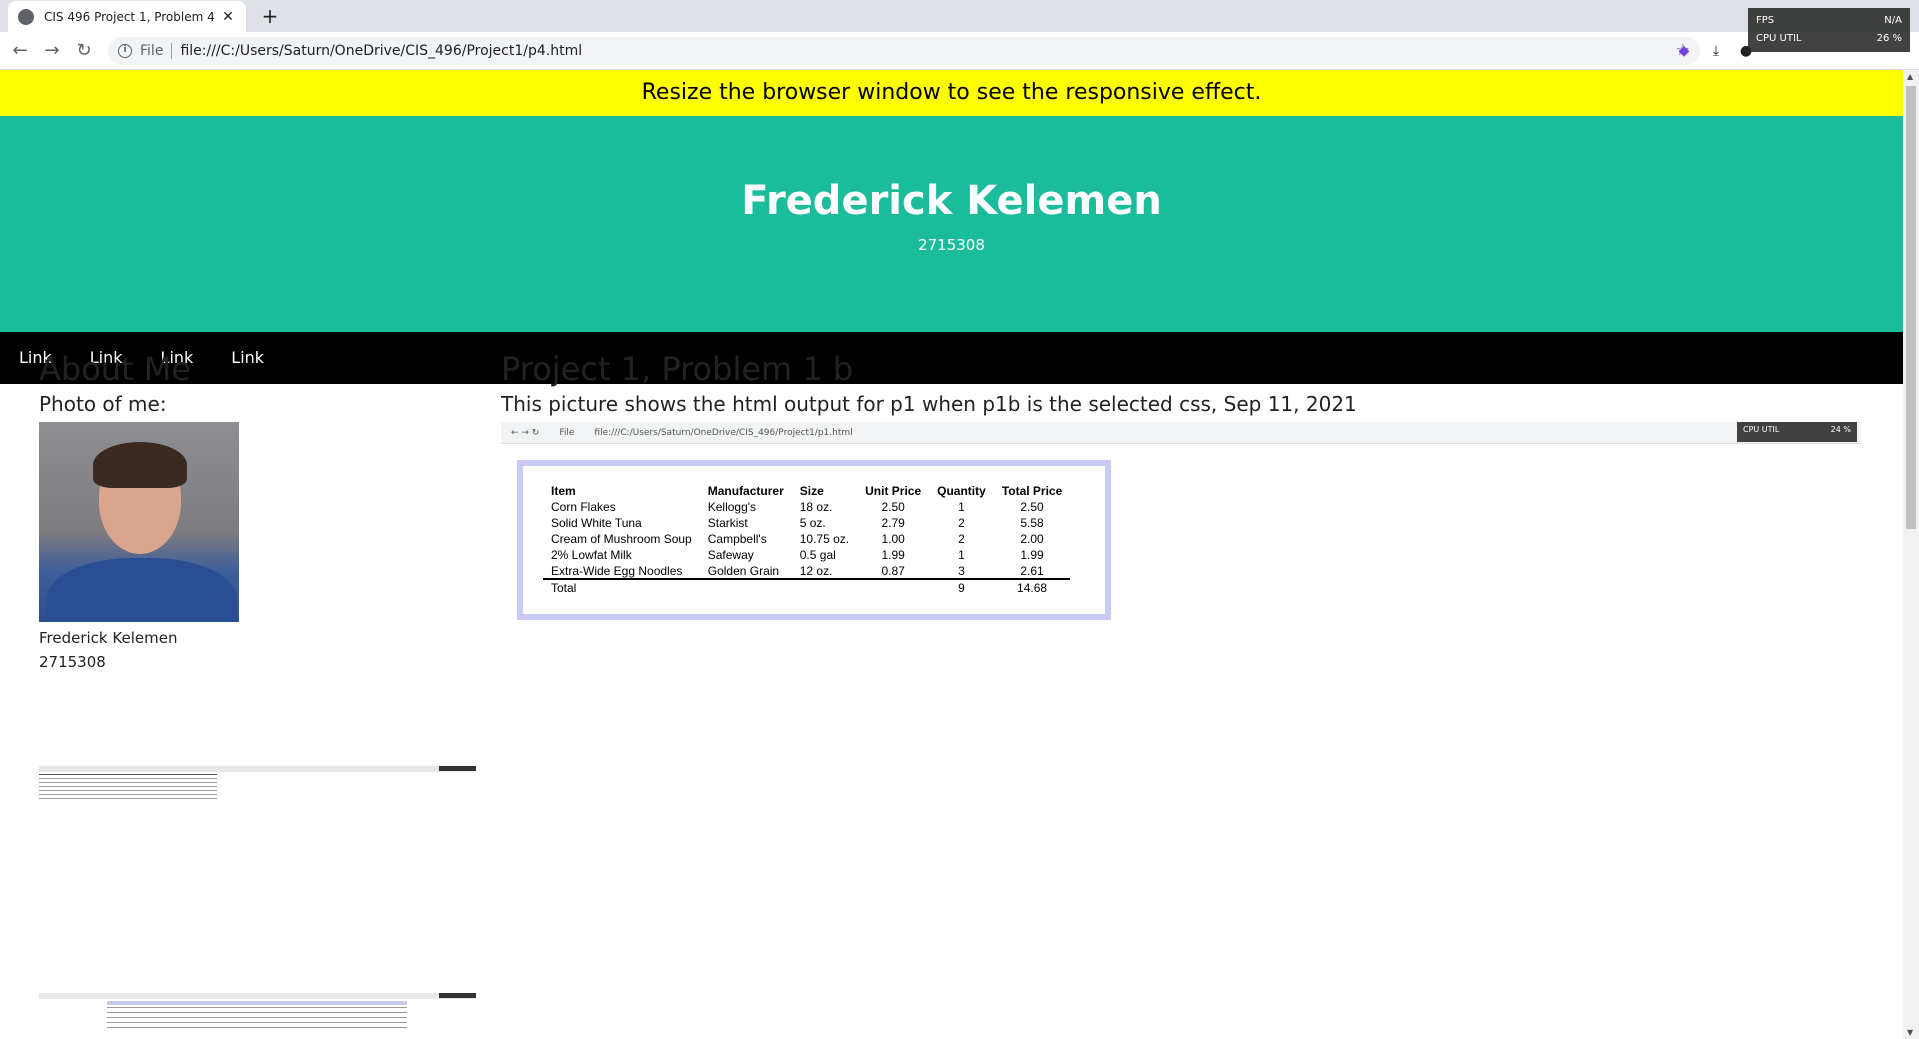 The width and height of the screenshot is (1919, 1039). I want to click on table-cell: Cream of Mushroom Soup, so click(621, 539).